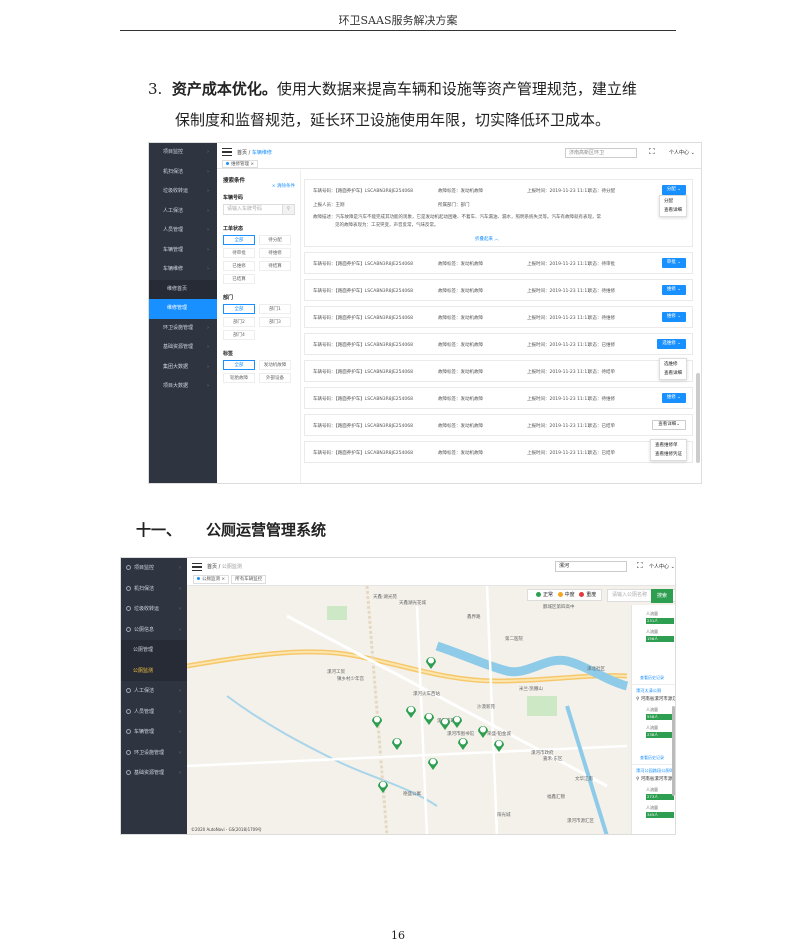 The image size is (796, 940). Describe the element at coordinates (275, 253) in the screenshot. I see `filter-option: 待维修` at that location.